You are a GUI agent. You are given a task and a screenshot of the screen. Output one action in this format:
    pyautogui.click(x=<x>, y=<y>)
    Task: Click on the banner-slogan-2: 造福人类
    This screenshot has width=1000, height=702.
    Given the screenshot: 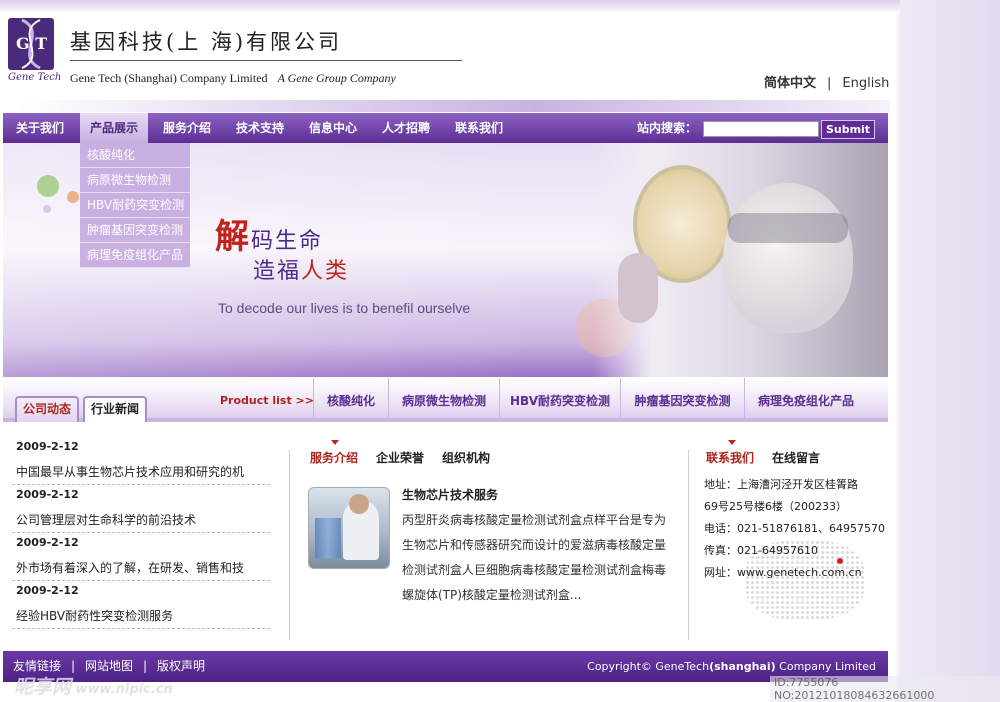 What is the action you would take?
    pyautogui.click(x=301, y=269)
    